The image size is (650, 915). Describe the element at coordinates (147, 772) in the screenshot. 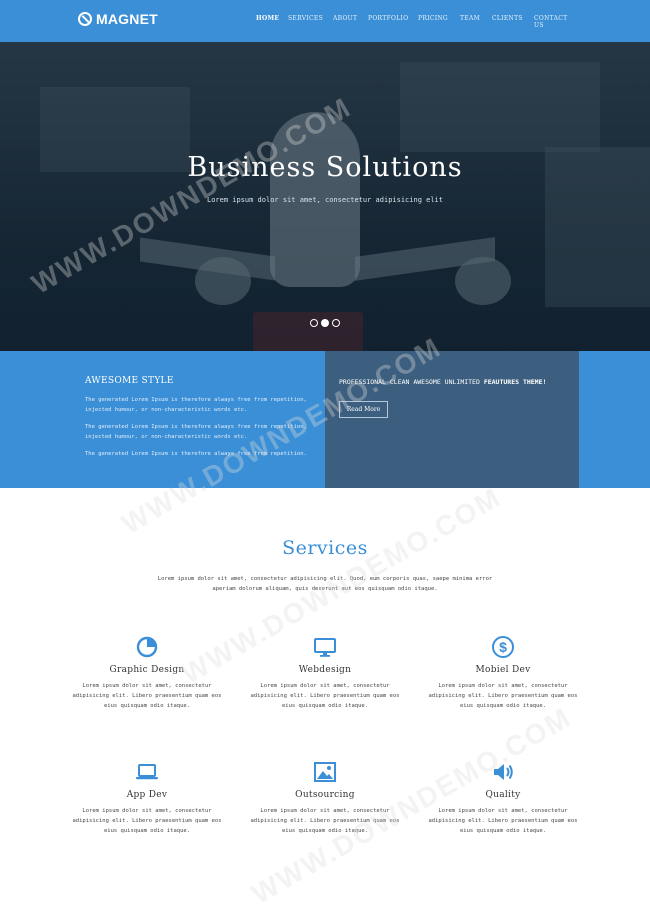

I see `laptop-icon` at that location.